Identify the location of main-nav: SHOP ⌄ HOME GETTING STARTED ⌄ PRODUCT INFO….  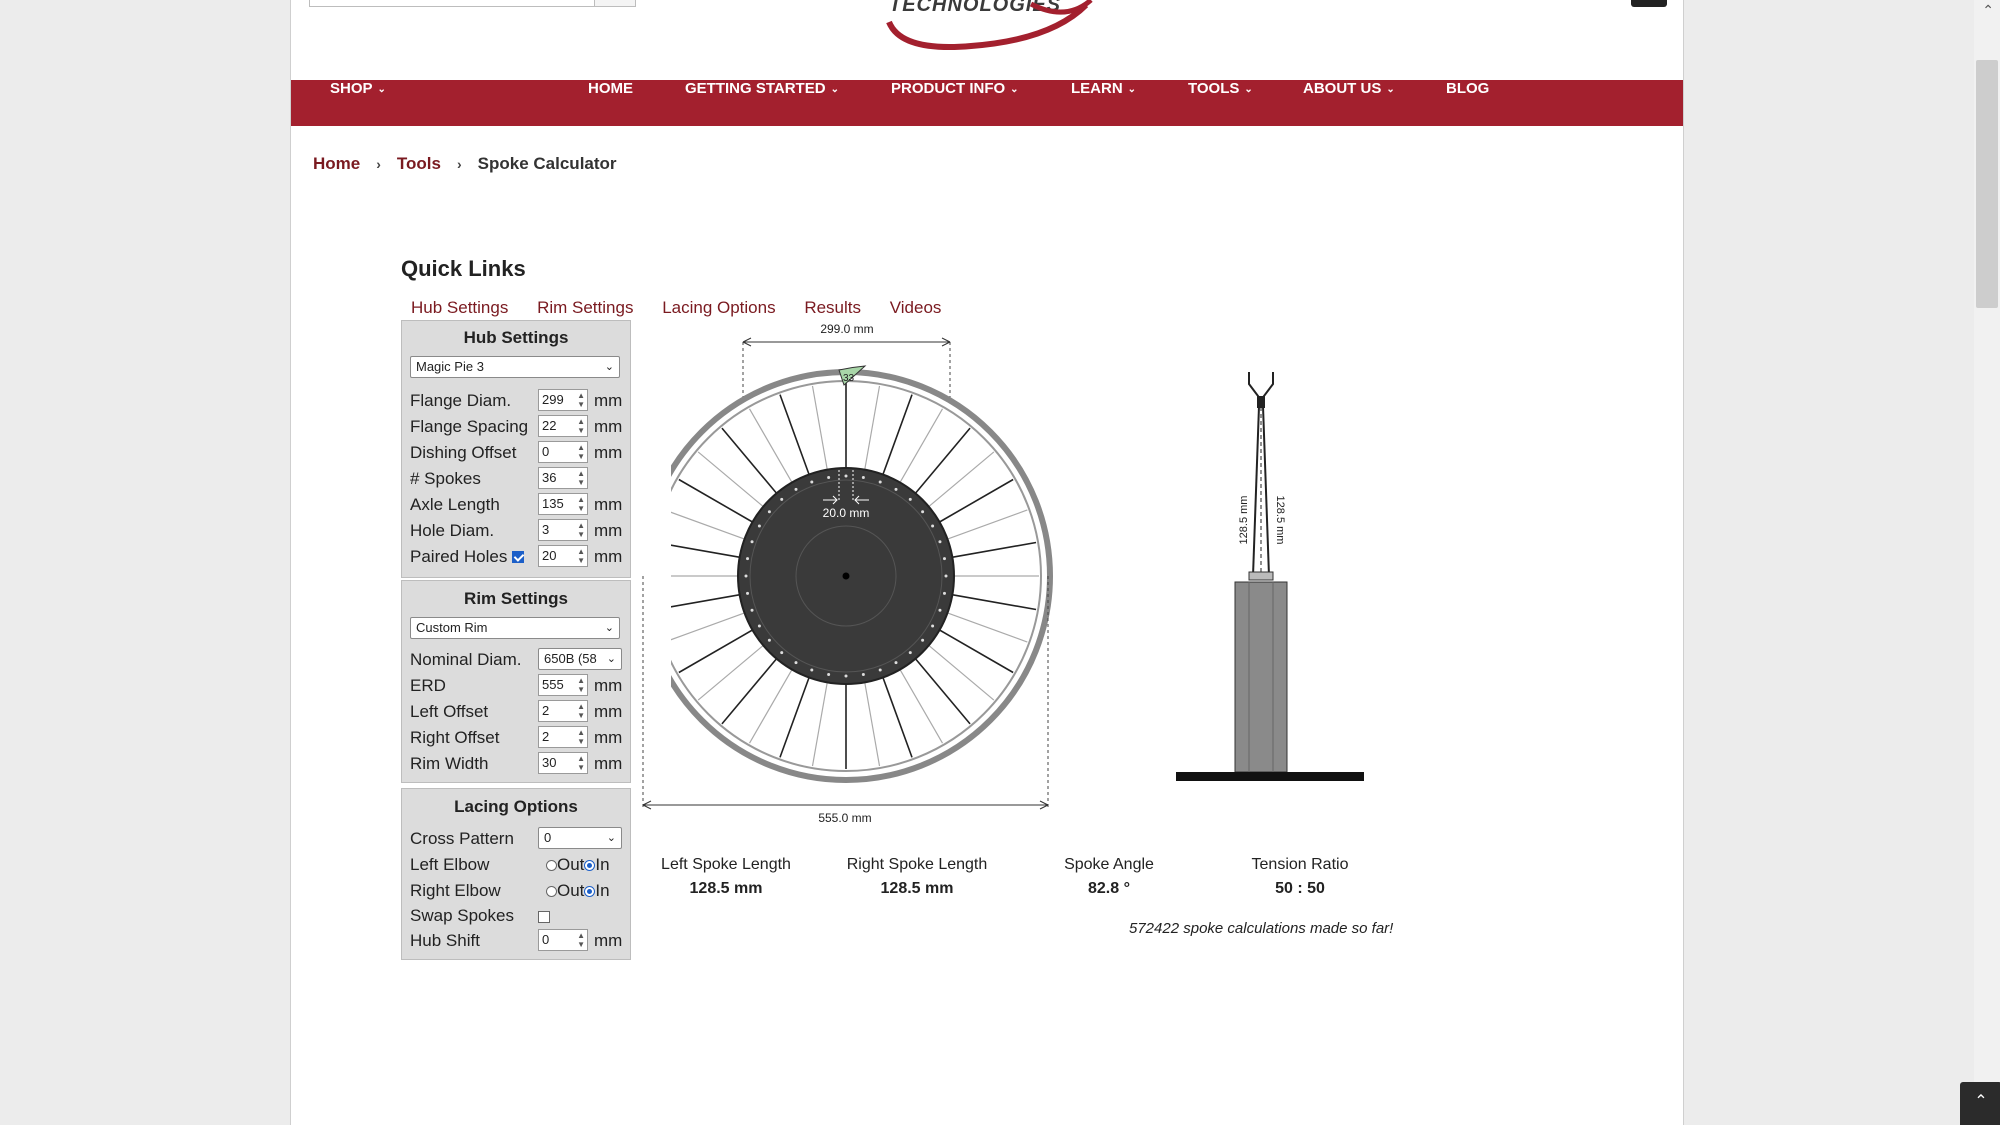
(987, 103).